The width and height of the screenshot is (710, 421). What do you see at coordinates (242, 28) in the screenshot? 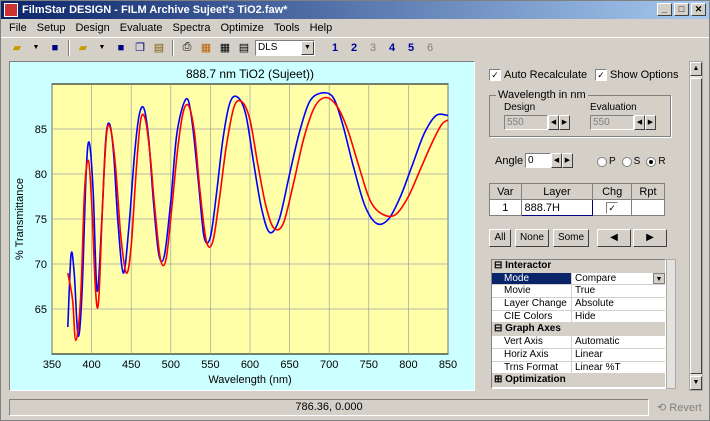
I see `menu-optimize: Optimize` at bounding box center [242, 28].